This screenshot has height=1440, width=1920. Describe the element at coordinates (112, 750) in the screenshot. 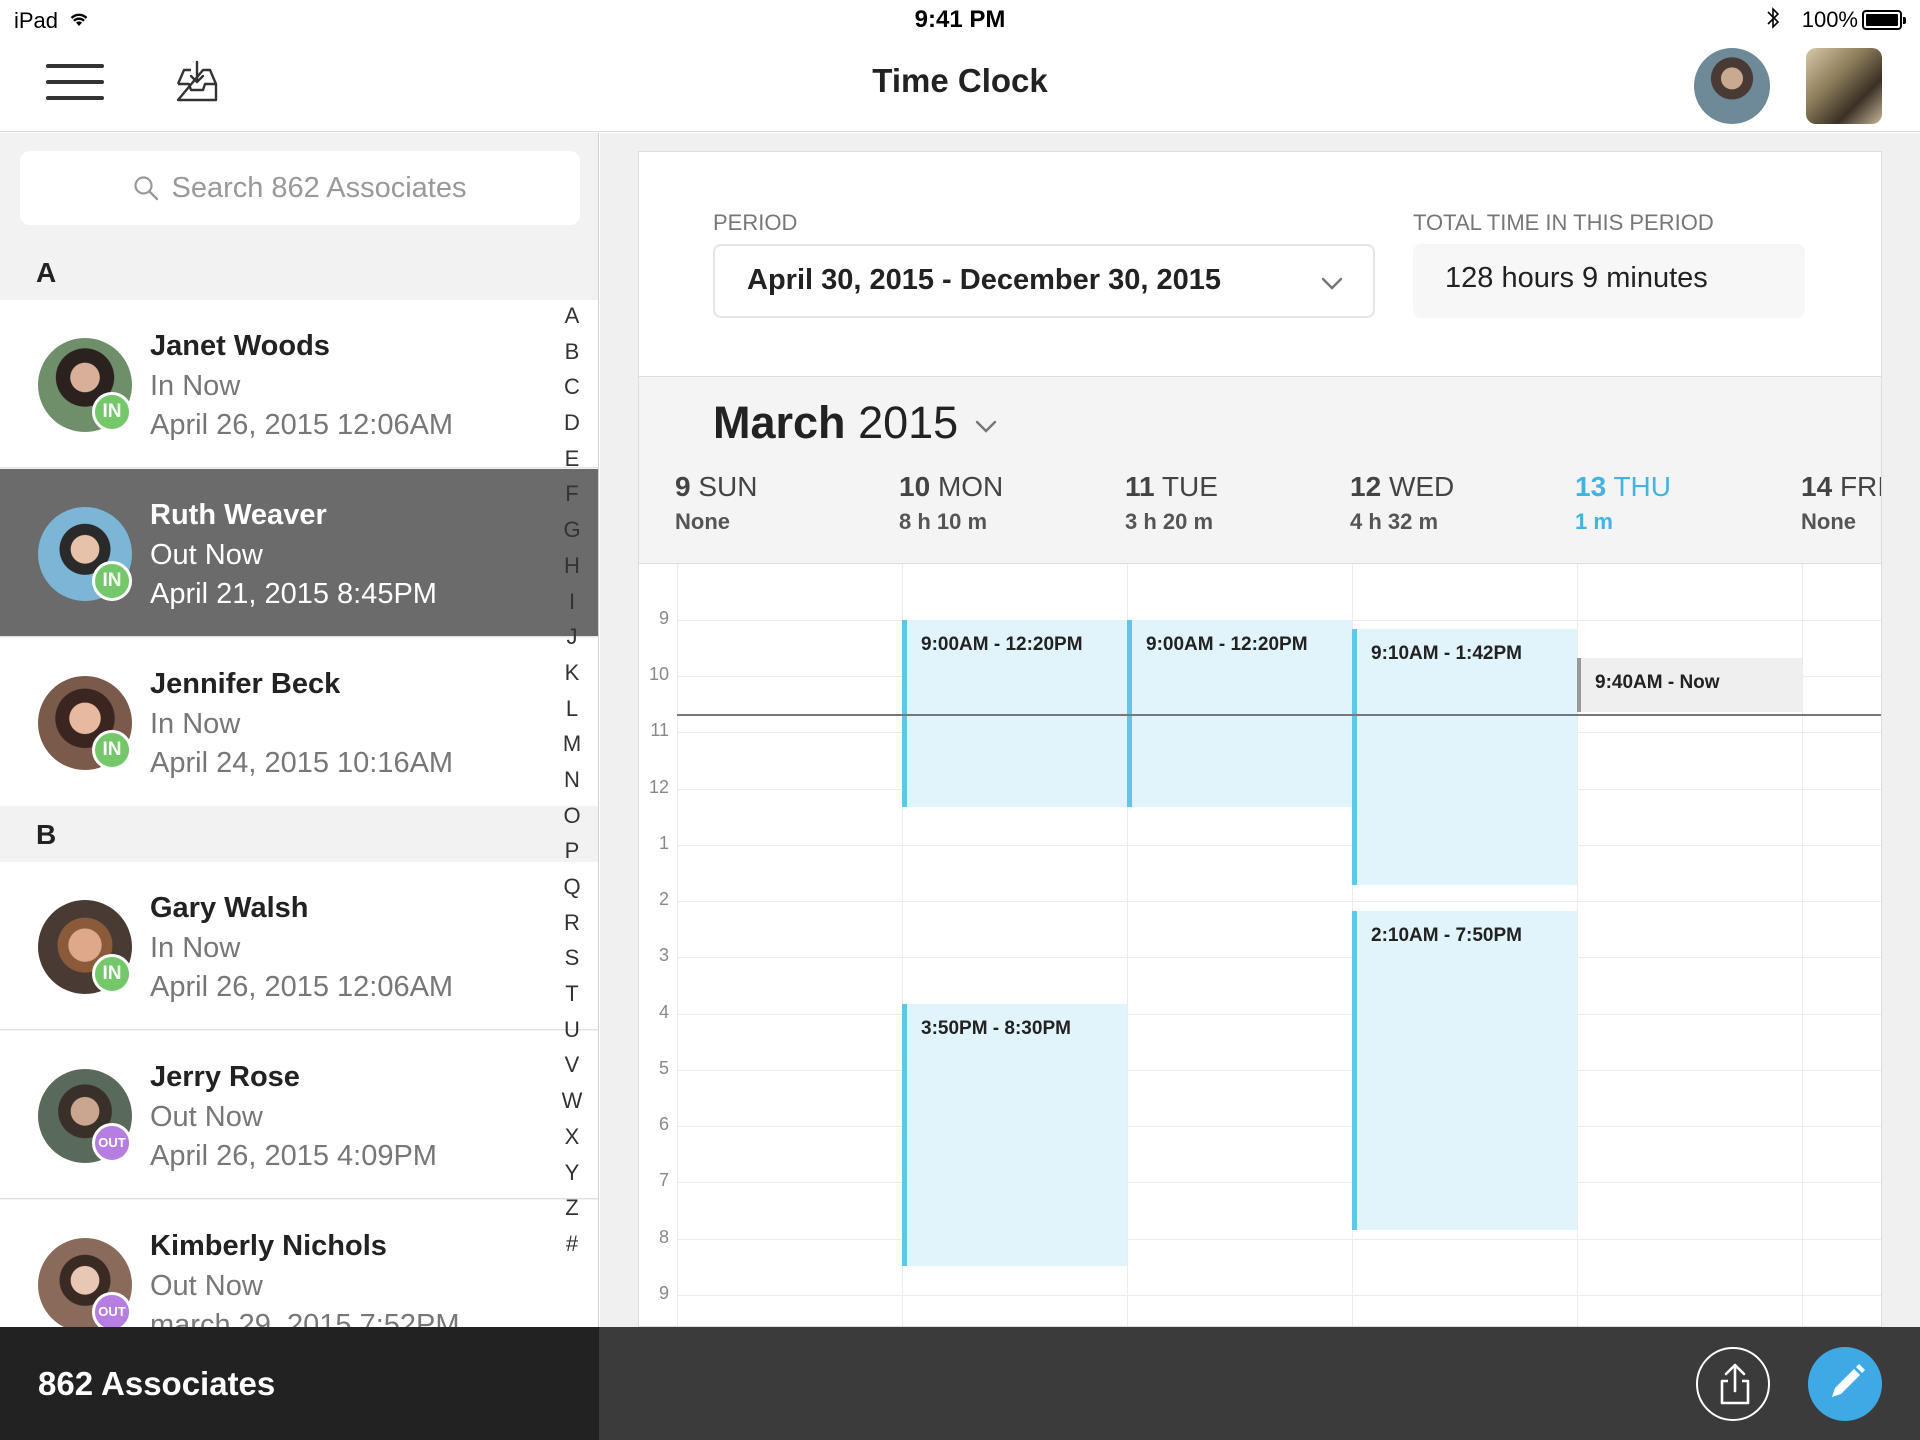

I see `status-badge: IN` at that location.